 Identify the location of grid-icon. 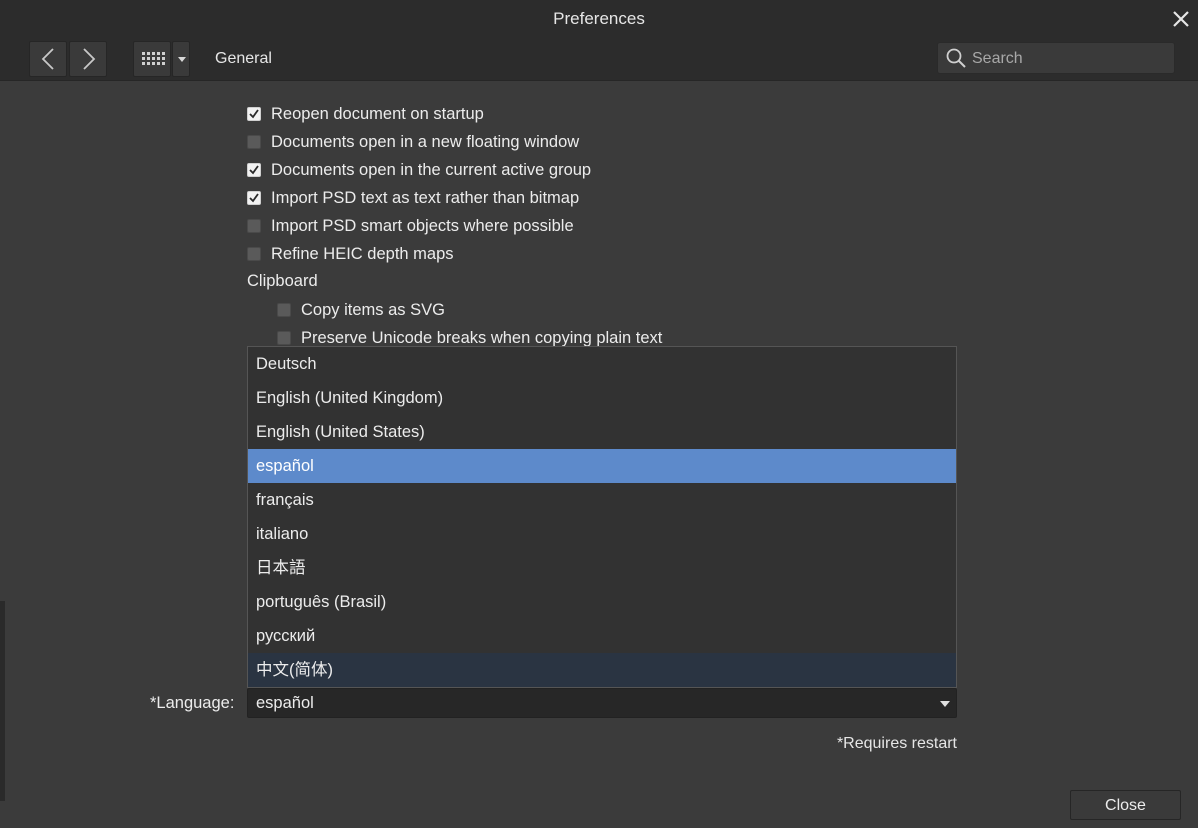
(153, 58).